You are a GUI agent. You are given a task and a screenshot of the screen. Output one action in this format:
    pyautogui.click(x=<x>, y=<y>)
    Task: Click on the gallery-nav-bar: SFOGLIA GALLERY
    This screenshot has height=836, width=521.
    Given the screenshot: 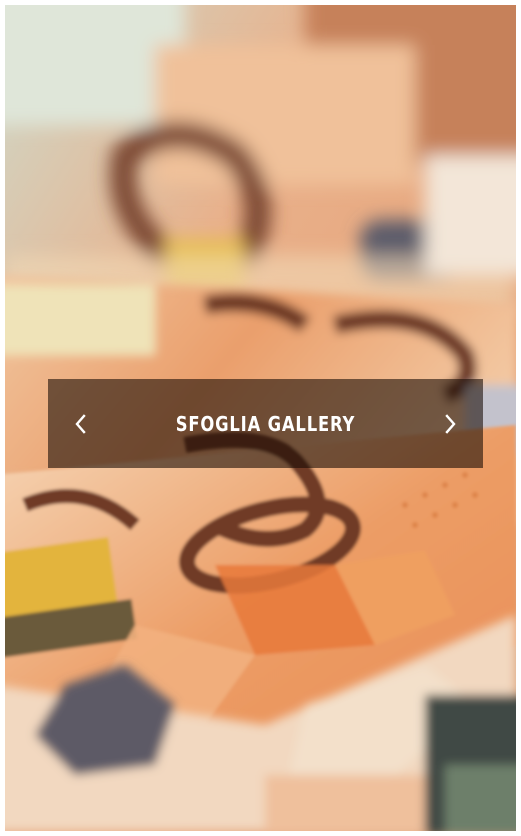 What is the action you would take?
    pyautogui.click(x=265, y=423)
    